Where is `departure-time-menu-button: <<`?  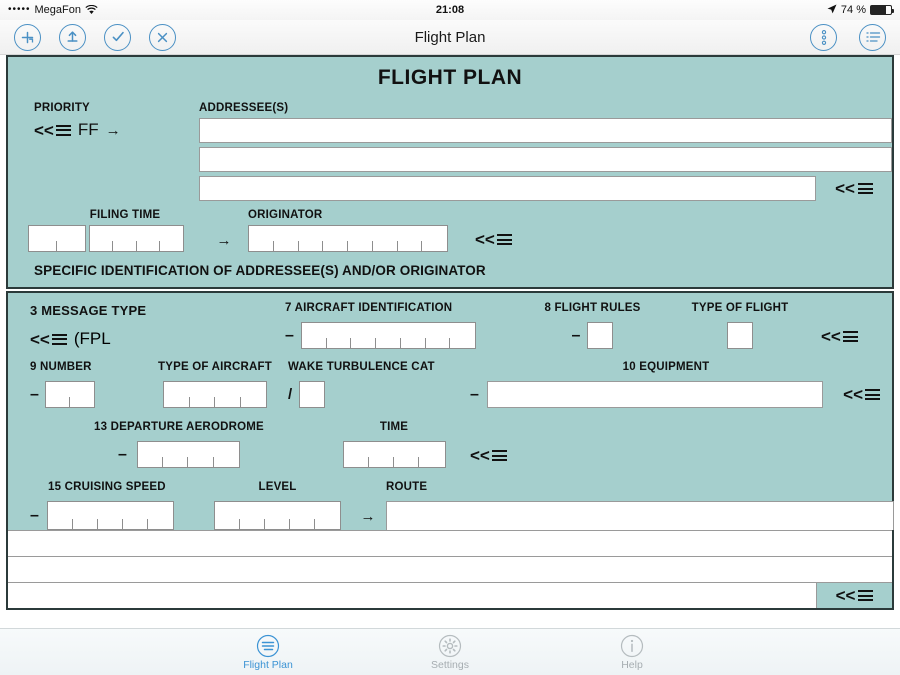
departure-time-menu-button: << is located at coordinates (488, 455).